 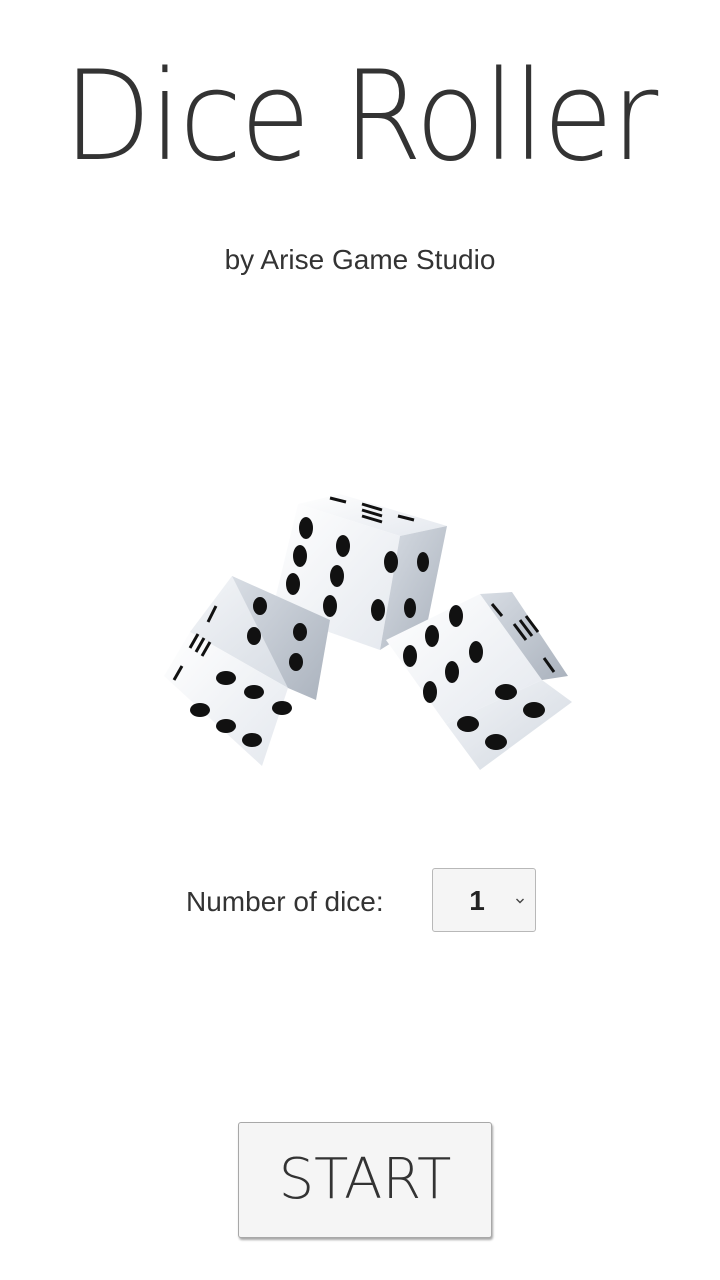 What do you see at coordinates (361, 117) in the screenshot?
I see `app-title: Dice Roller` at bounding box center [361, 117].